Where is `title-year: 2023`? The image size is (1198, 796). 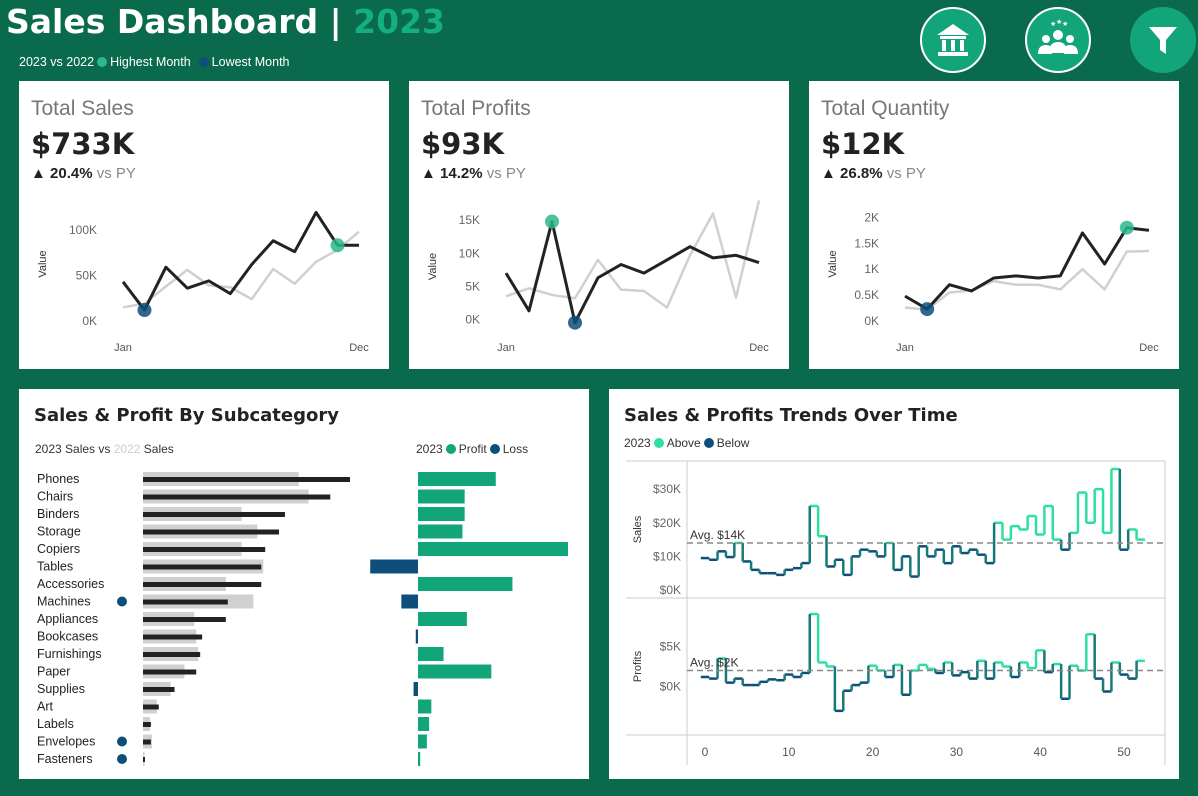 title-year: 2023 is located at coordinates (399, 21).